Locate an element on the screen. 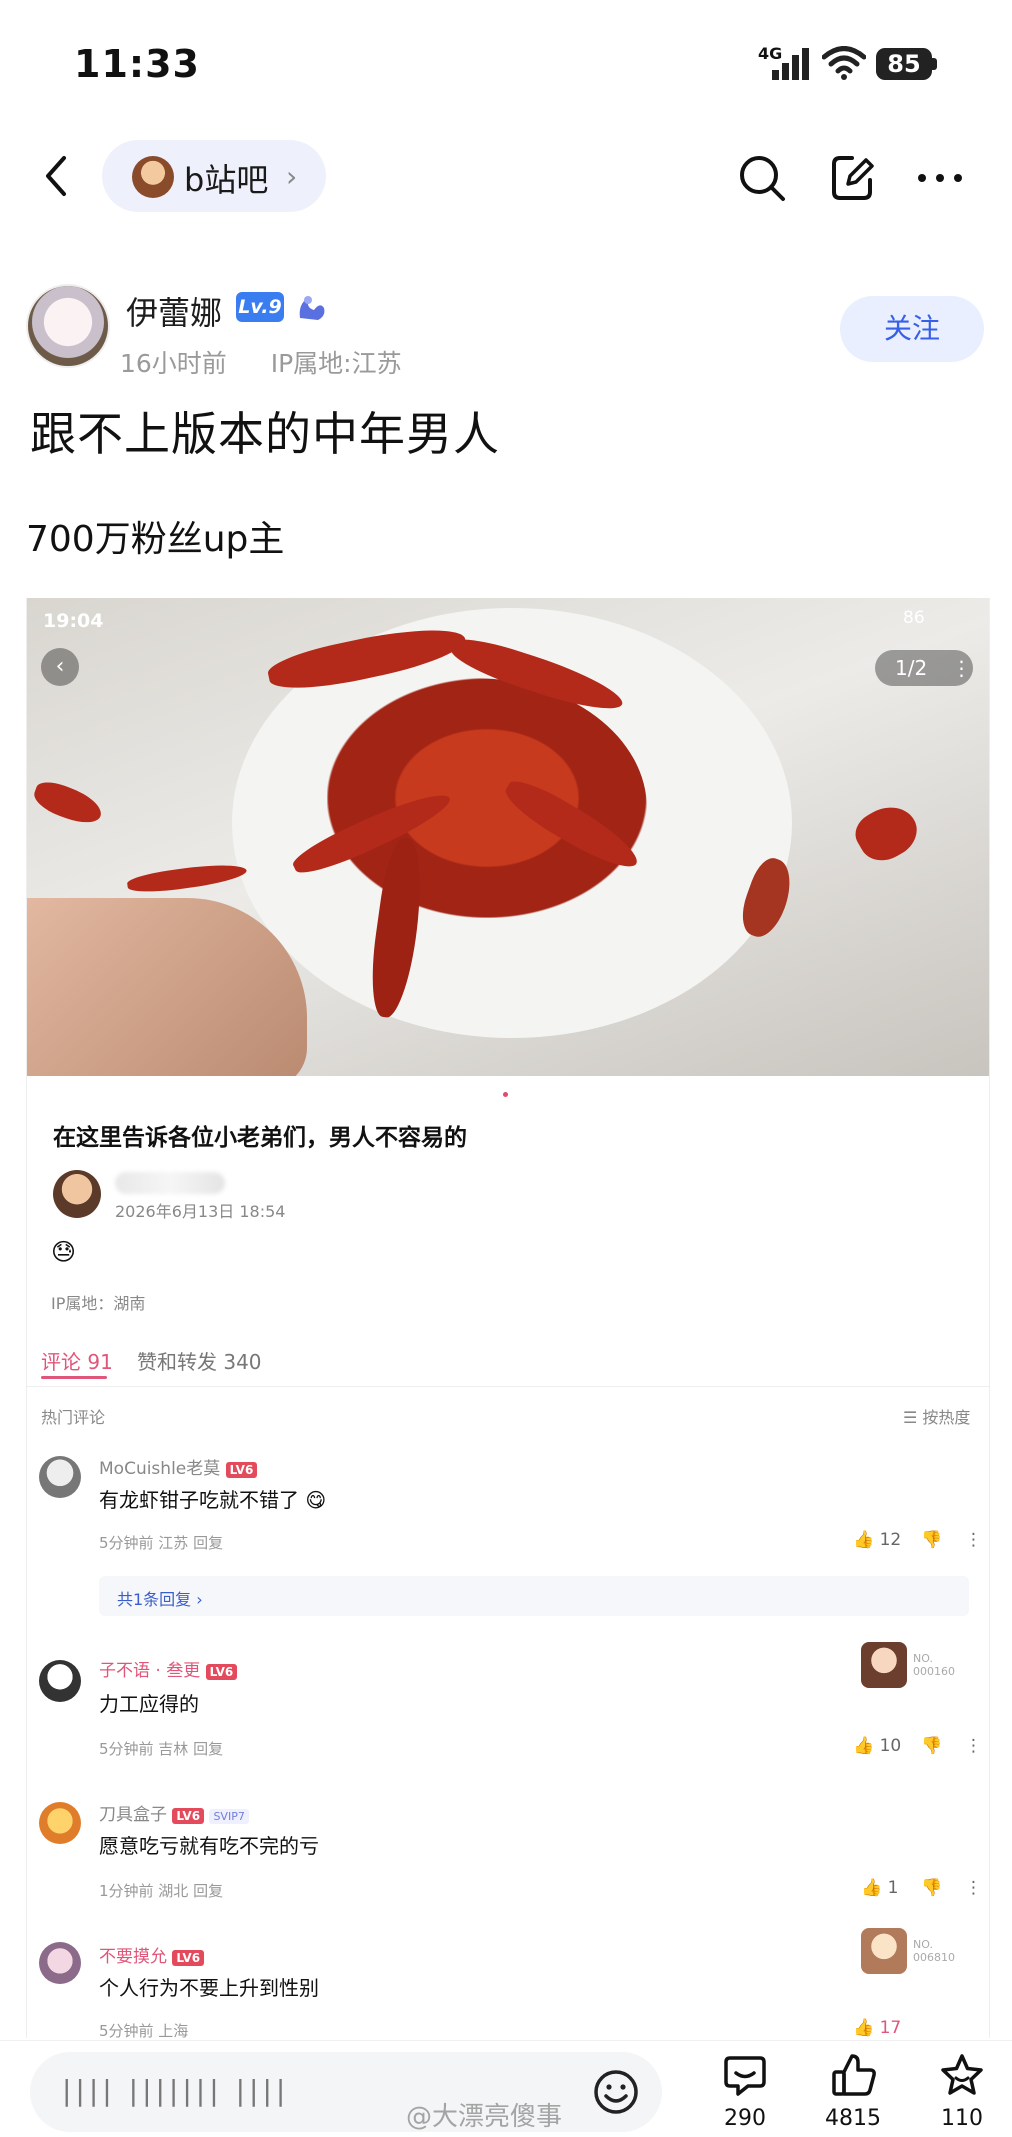  comment-text: 有龙虾钳子吃就不错了 😋 is located at coordinates (212, 1498).